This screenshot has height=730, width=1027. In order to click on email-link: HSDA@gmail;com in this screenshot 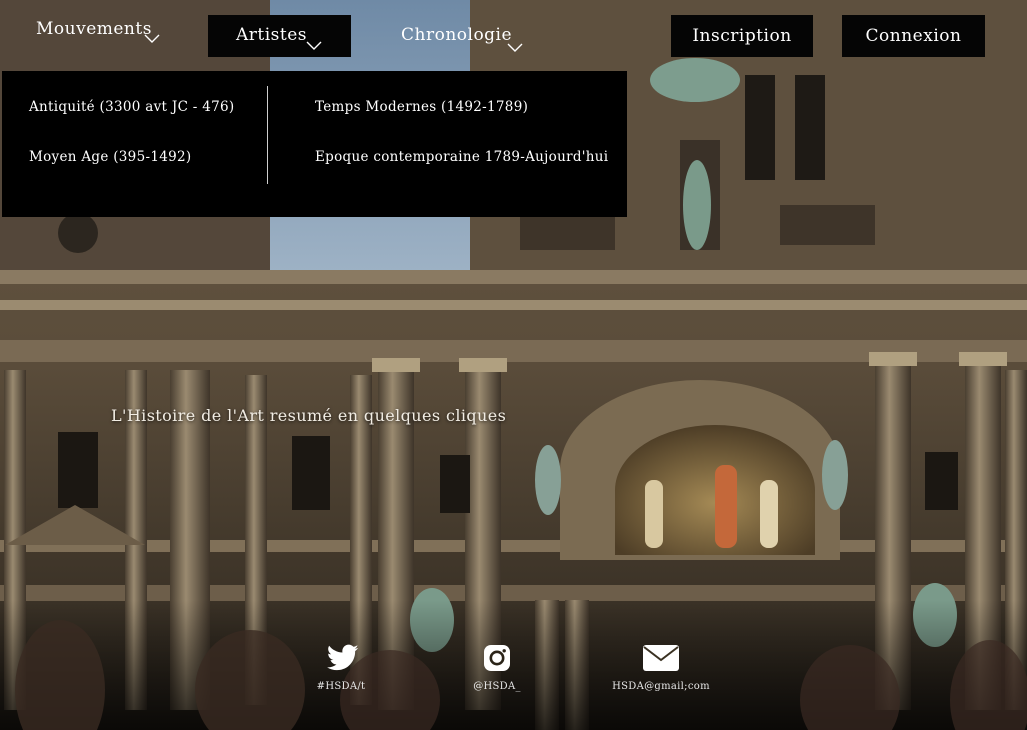, I will do `click(661, 667)`.